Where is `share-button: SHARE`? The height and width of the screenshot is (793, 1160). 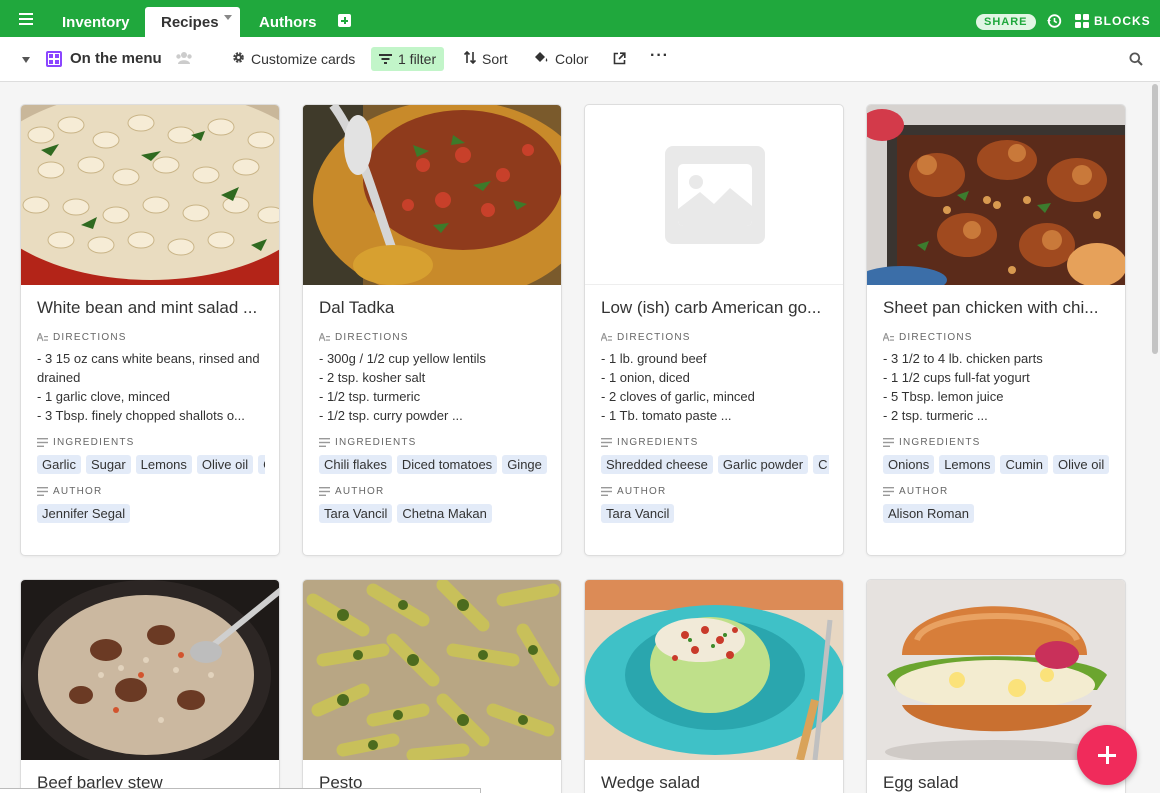 share-button: SHARE is located at coordinates (1006, 22).